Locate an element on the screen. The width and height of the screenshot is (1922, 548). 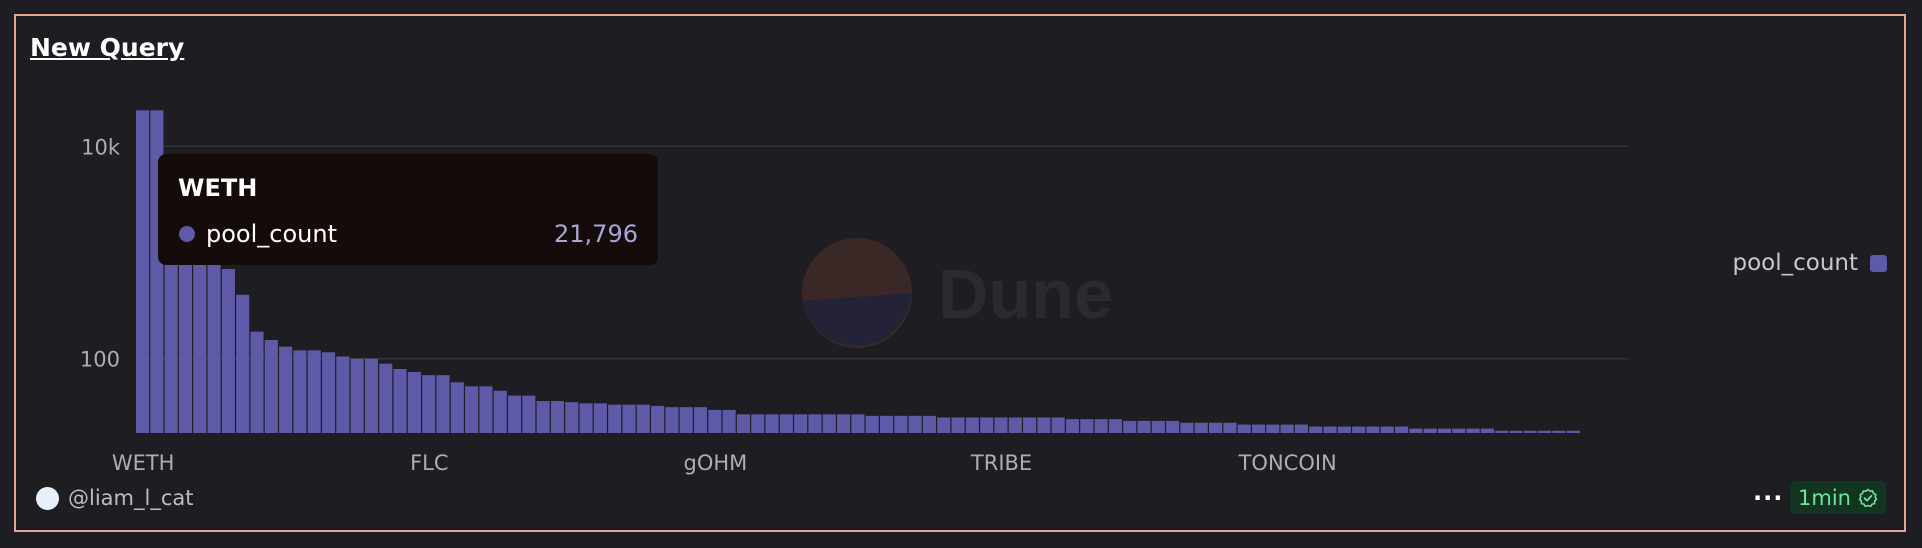
more-options-icon: ··· is located at coordinates (1768, 498).